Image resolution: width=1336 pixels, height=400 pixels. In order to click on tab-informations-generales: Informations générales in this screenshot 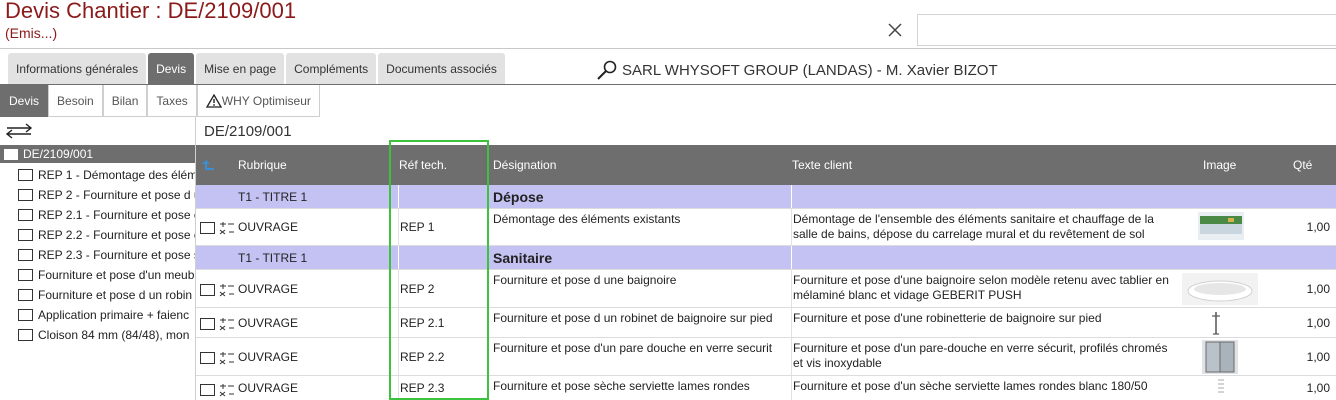, I will do `click(77, 68)`.